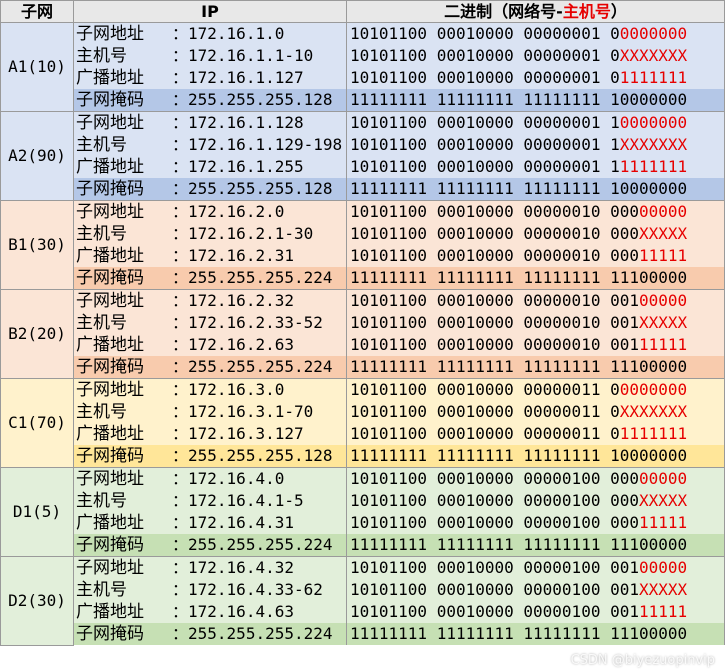 The width and height of the screenshot is (725, 672). Describe the element at coordinates (37, 245) in the screenshot. I see `subnet-name-cell: B1(30)` at that location.